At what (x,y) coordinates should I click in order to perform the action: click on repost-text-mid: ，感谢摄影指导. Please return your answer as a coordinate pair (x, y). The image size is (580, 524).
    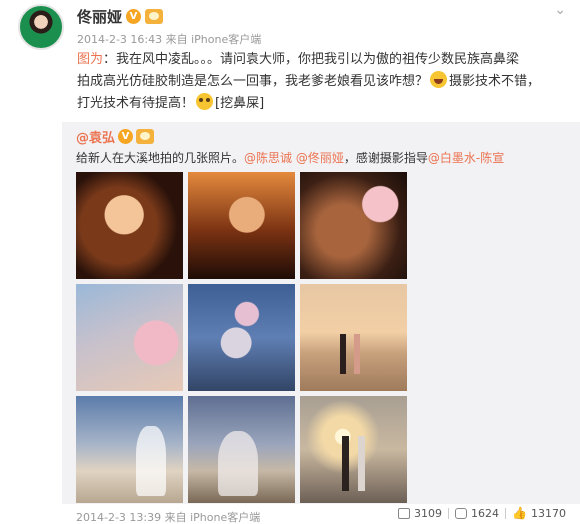
    Looking at the image, I should click on (385, 158).